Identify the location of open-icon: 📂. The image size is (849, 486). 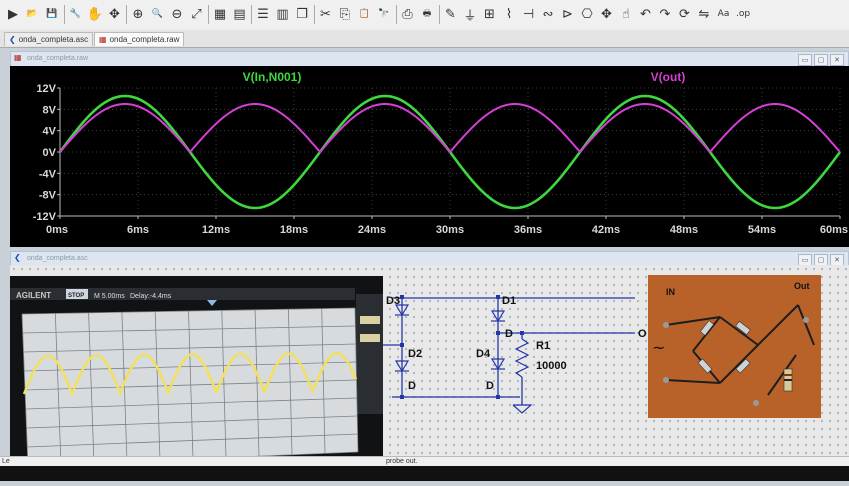
(32, 14).